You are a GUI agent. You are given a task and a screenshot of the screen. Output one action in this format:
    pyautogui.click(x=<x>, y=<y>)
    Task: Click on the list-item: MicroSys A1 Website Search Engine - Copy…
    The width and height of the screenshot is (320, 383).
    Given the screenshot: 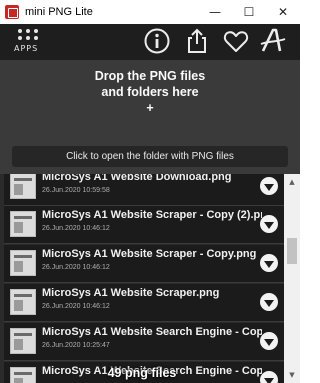 What is the action you would take?
    pyautogui.click(x=144, y=342)
    